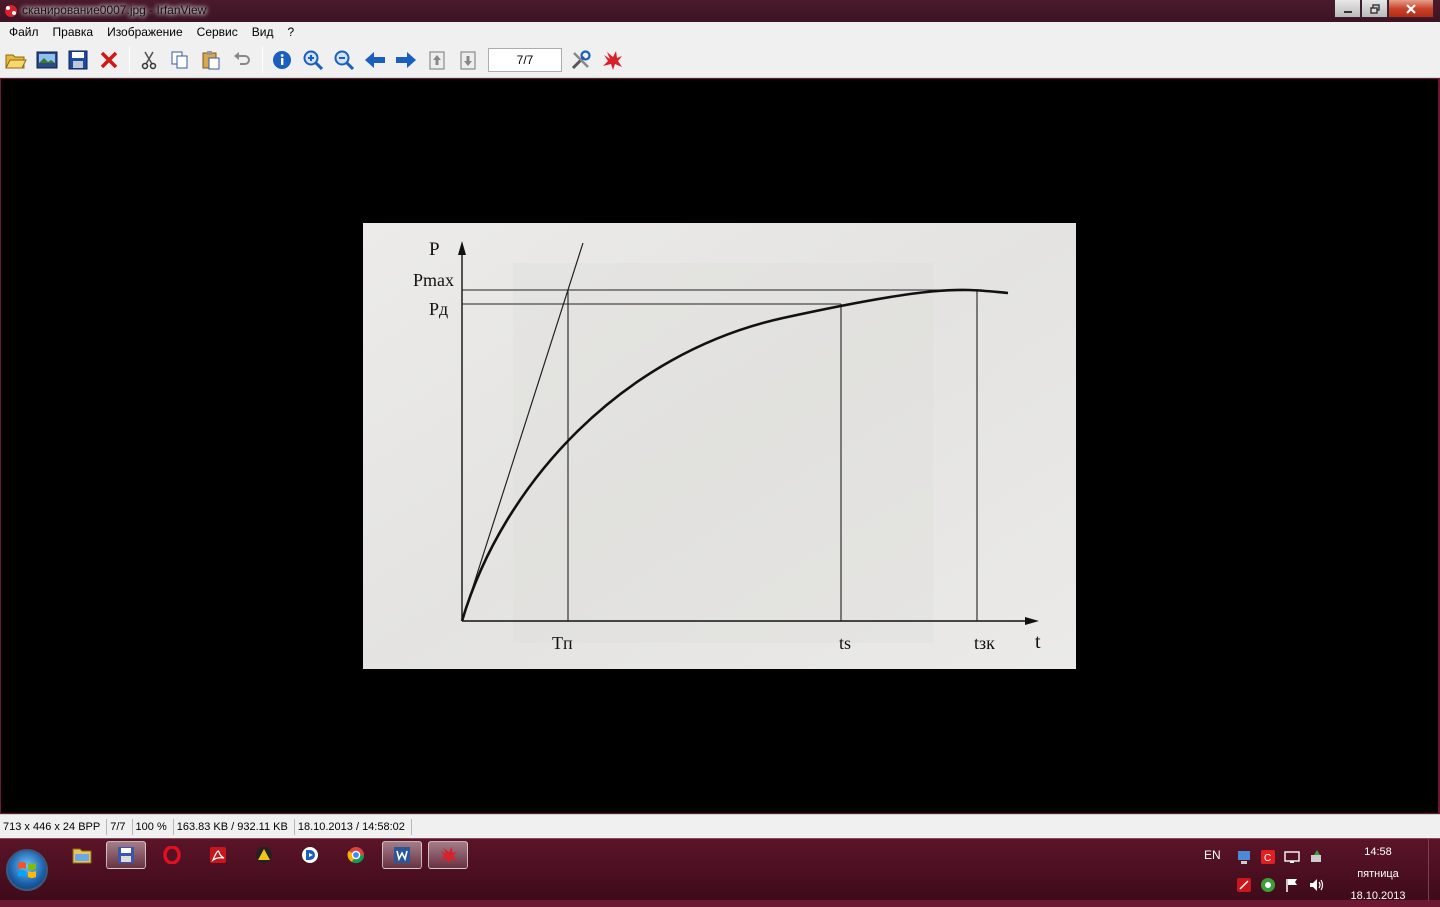 This screenshot has height=907, width=1440. What do you see at coordinates (145, 32) in the screenshot?
I see `menu-image: Изображение` at bounding box center [145, 32].